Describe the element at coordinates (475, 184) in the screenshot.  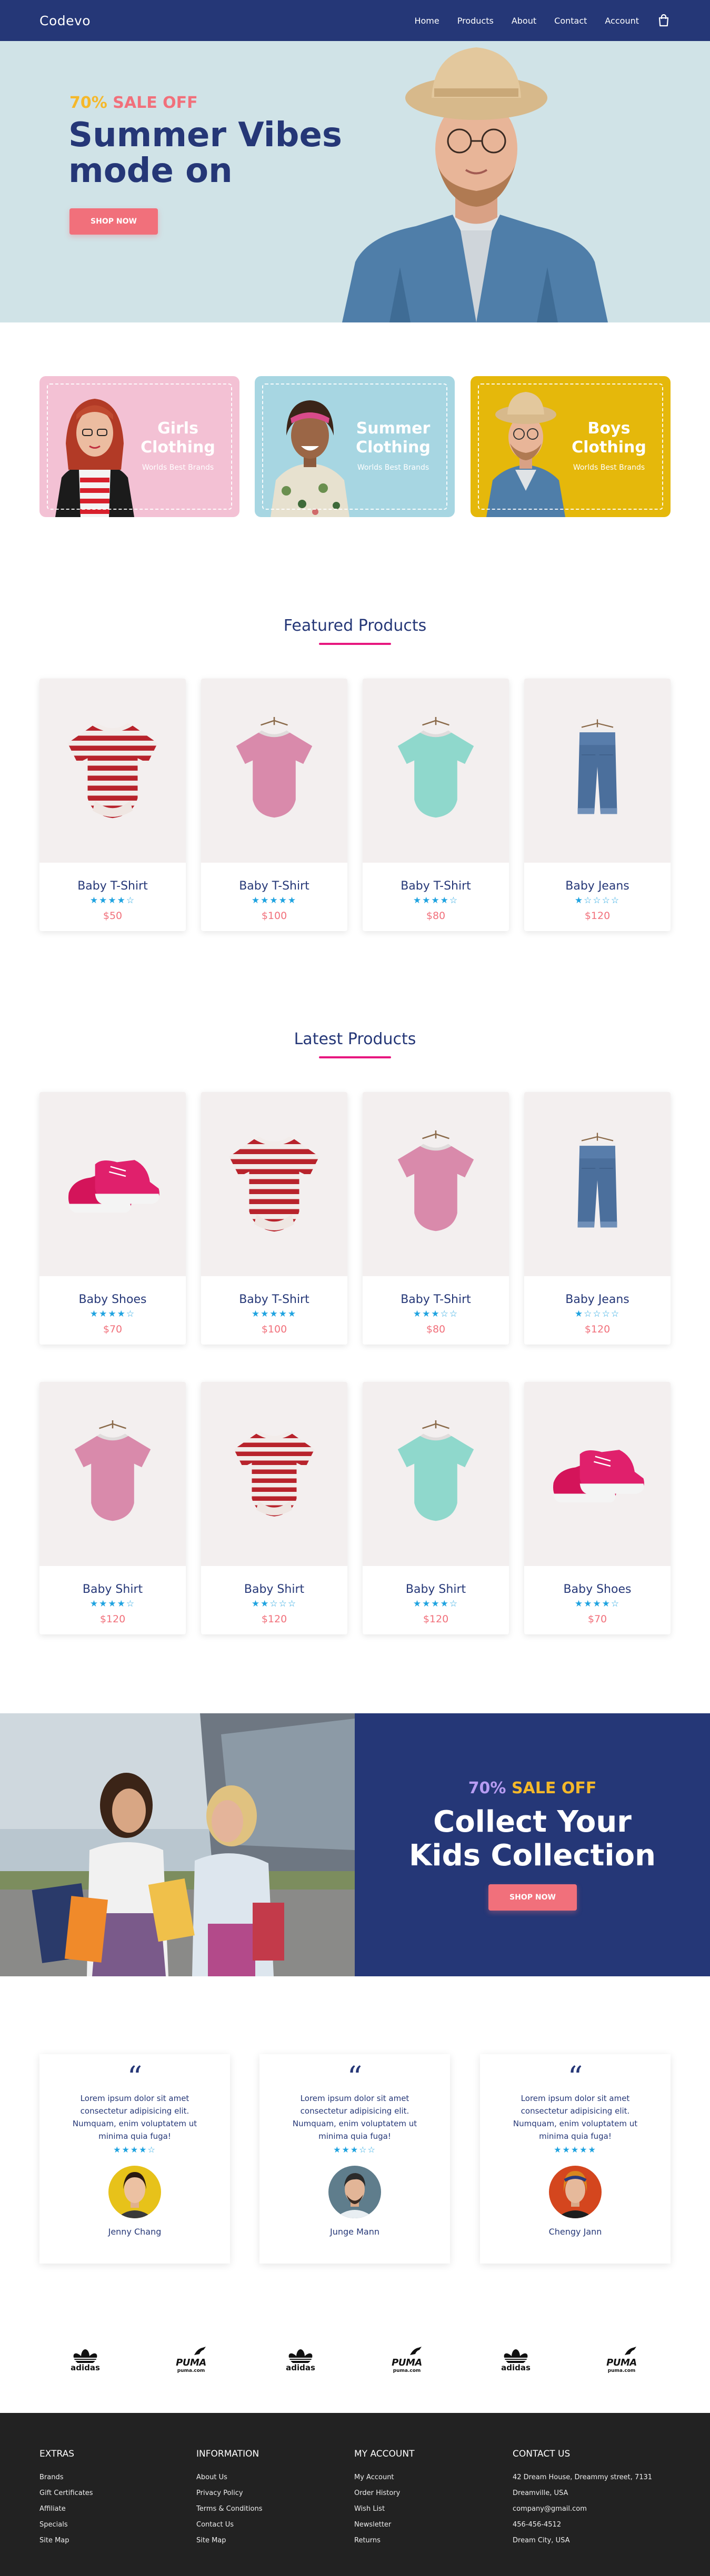
I see `hero-model-image` at that location.